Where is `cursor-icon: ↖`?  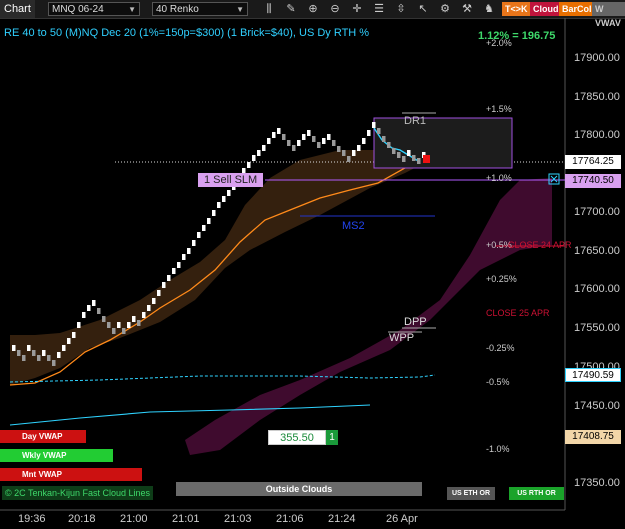
cursor-icon: ↖ is located at coordinates (423, 9).